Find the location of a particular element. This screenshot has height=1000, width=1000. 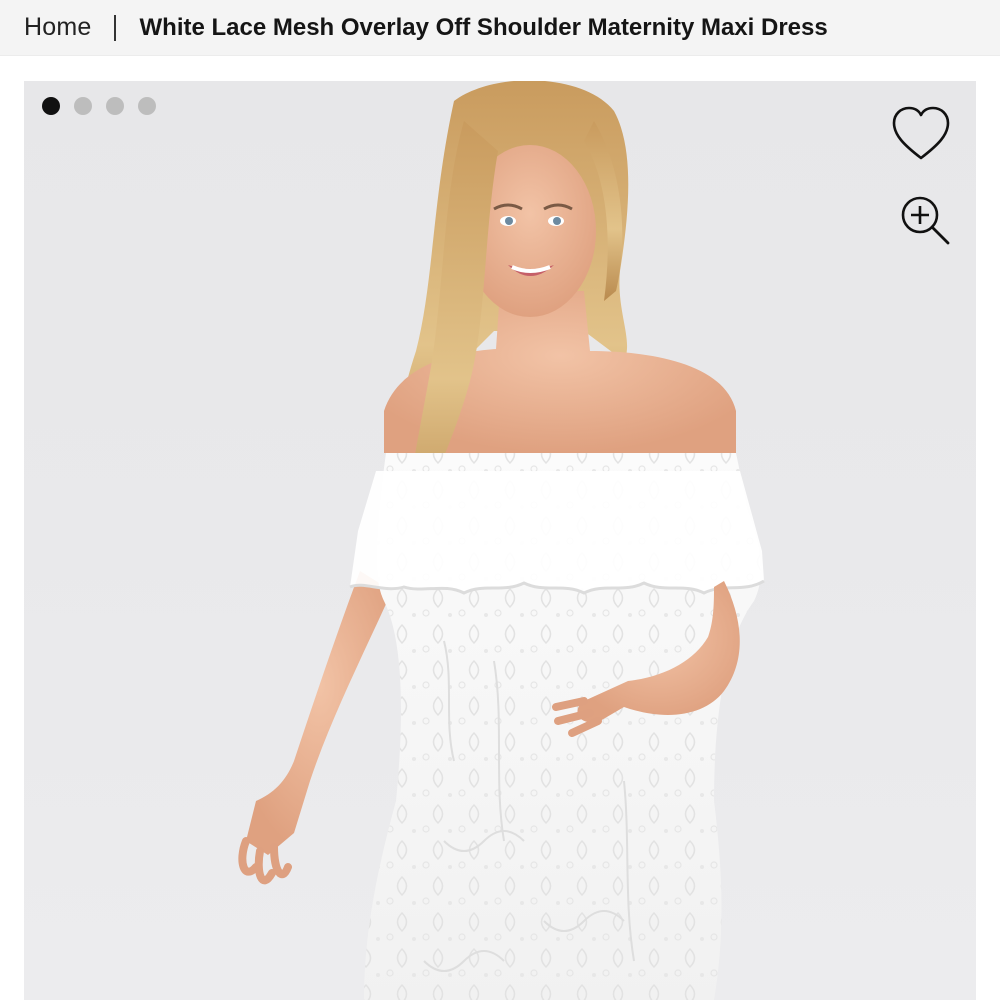

image-pagination is located at coordinates (99, 106).